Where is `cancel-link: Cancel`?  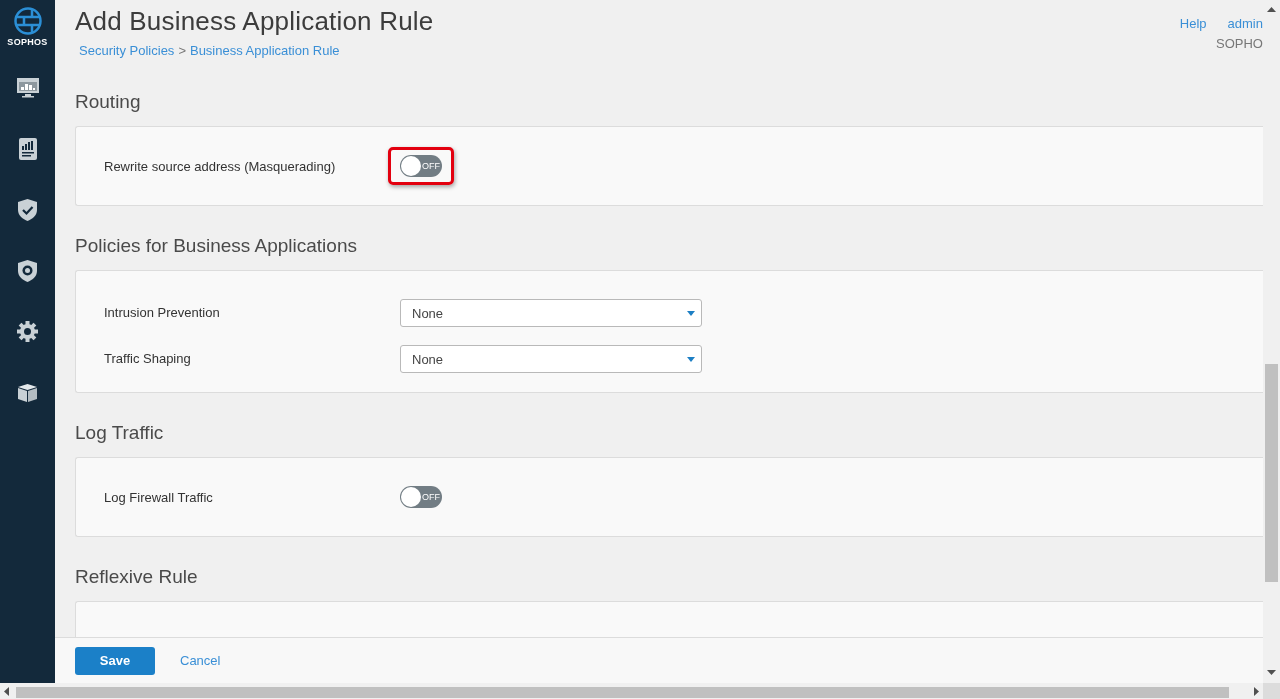 cancel-link: Cancel is located at coordinates (200, 660).